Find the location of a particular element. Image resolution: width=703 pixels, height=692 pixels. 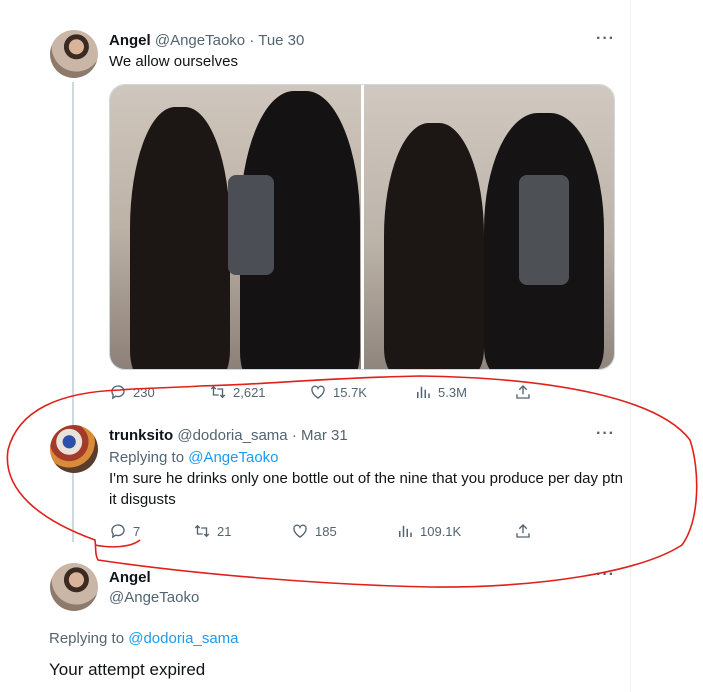

like-count: 185 is located at coordinates (326, 531).